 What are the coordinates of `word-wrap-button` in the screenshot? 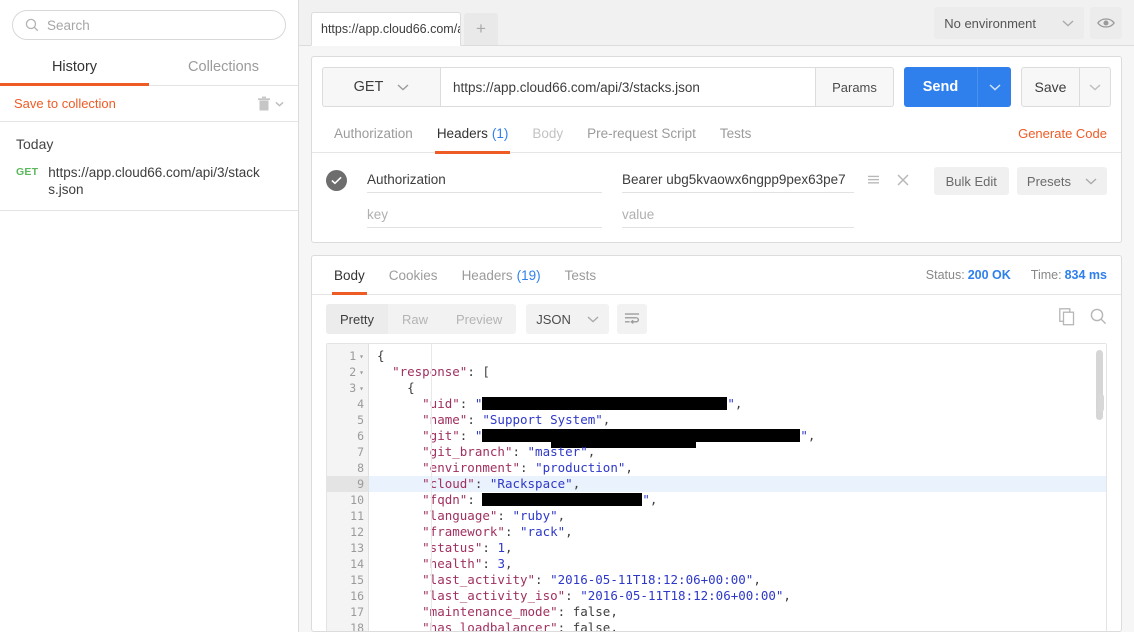 It's located at (631, 319).